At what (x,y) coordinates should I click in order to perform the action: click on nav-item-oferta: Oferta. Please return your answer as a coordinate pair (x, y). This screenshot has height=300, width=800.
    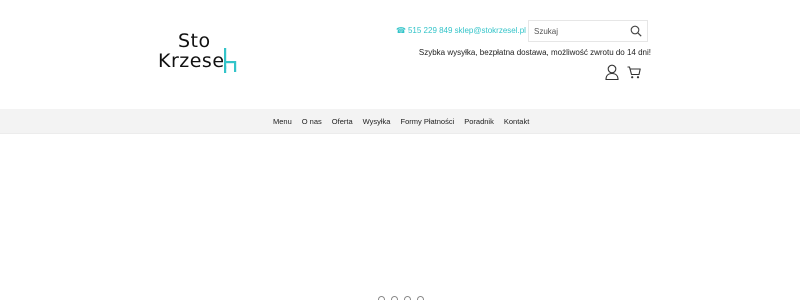
    Looking at the image, I should click on (342, 121).